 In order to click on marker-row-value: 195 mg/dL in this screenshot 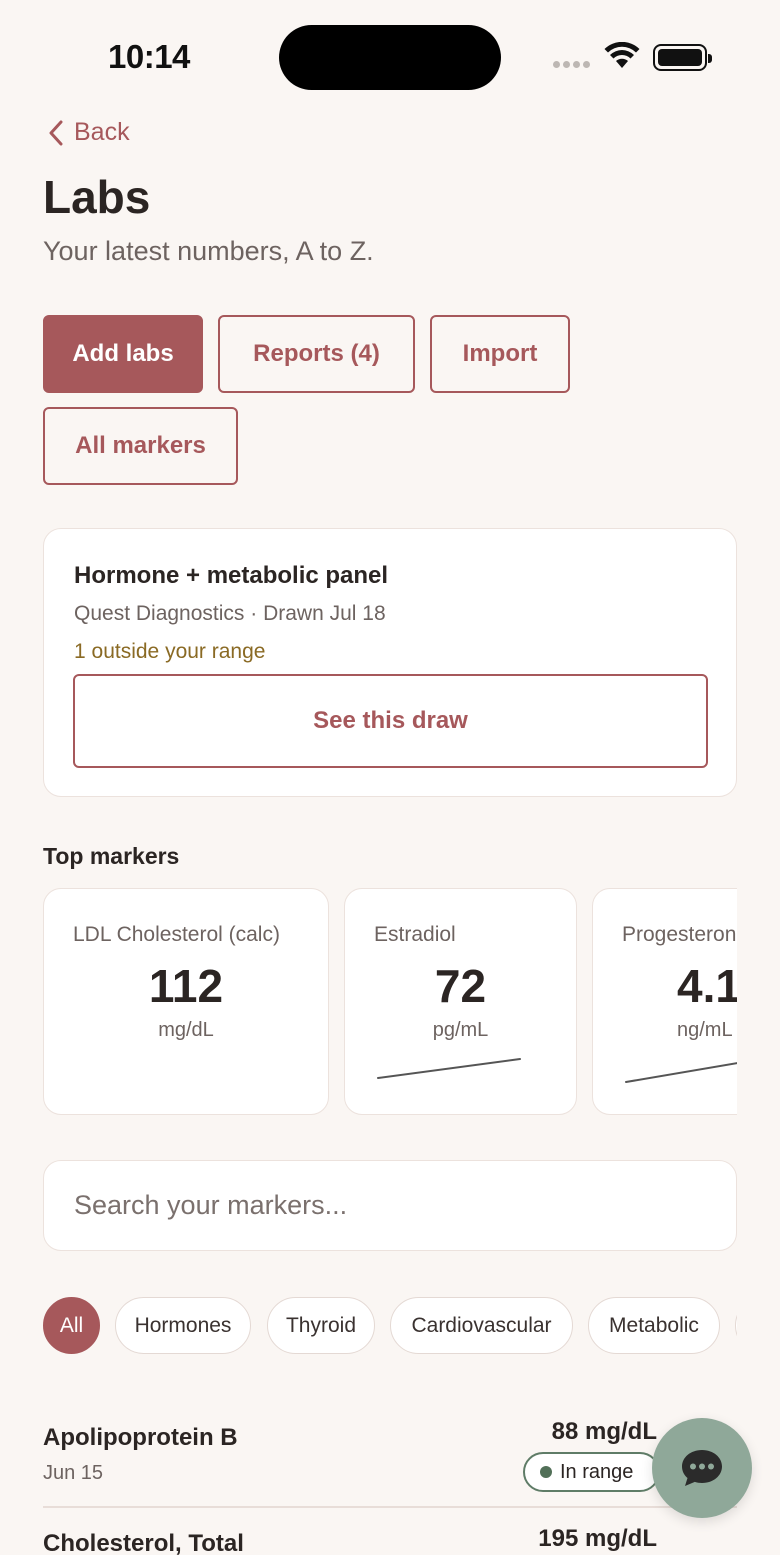, I will do `click(597, 1538)`.